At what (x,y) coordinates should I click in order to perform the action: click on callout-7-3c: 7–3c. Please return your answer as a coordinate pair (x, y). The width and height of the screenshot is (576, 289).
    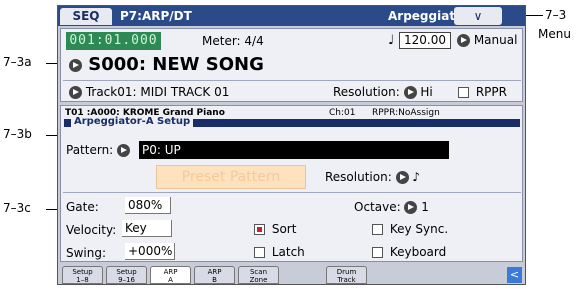
    Looking at the image, I should click on (17, 208).